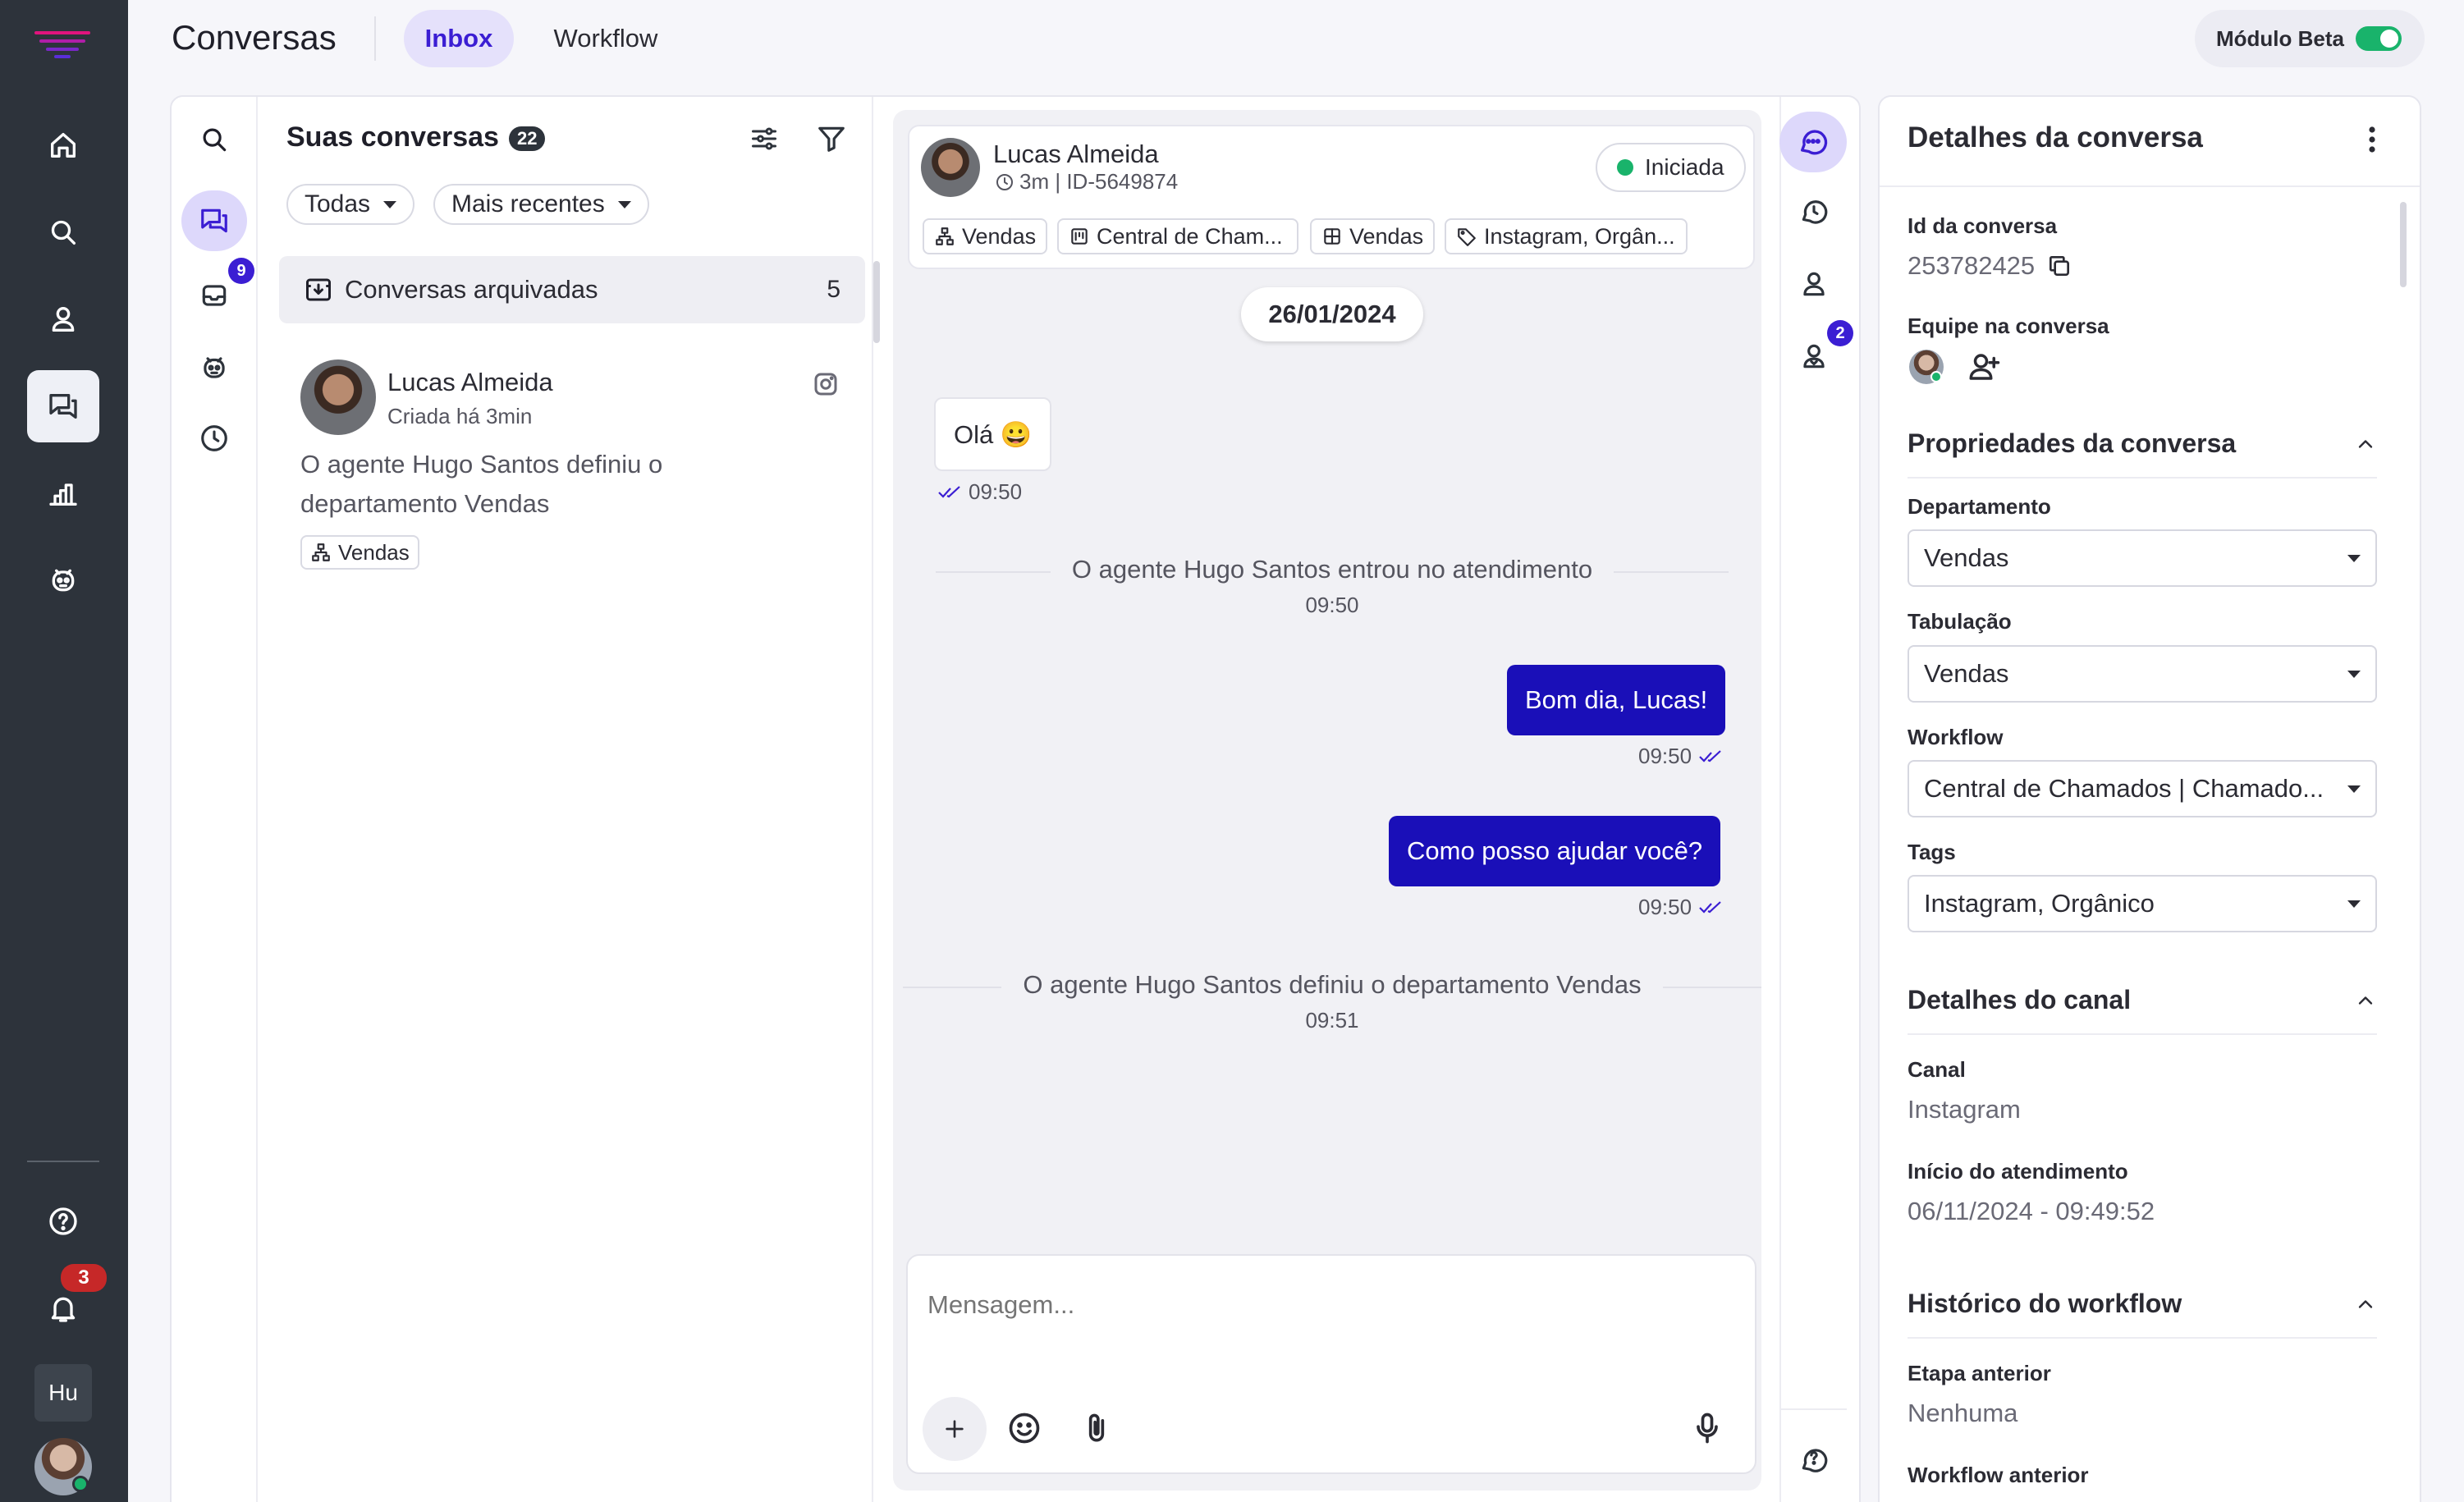 The width and height of the screenshot is (2464, 1502). Describe the element at coordinates (2020, 1000) in the screenshot. I see `channel-title: Detalhes do canal` at that location.